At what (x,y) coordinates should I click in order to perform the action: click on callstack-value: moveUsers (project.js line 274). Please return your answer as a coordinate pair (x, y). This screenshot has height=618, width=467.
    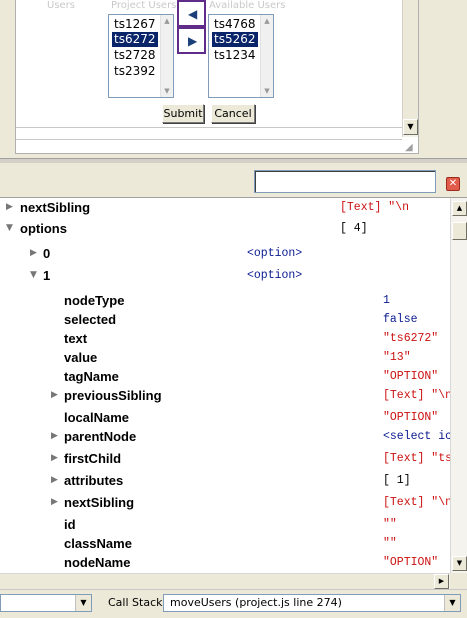
    Looking at the image, I should click on (256, 602).